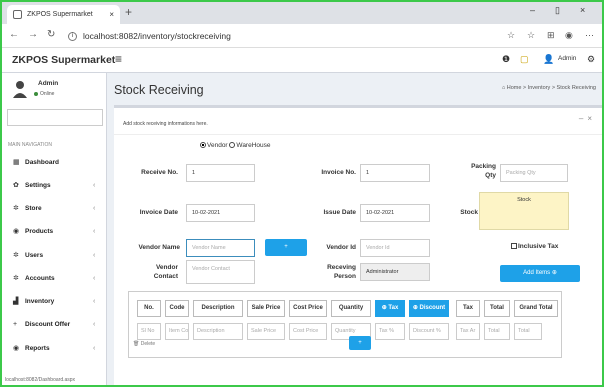 The image size is (604, 387). What do you see at coordinates (16, 208) in the screenshot?
I see `store-icon: ✲` at bounding box center [16, 208].